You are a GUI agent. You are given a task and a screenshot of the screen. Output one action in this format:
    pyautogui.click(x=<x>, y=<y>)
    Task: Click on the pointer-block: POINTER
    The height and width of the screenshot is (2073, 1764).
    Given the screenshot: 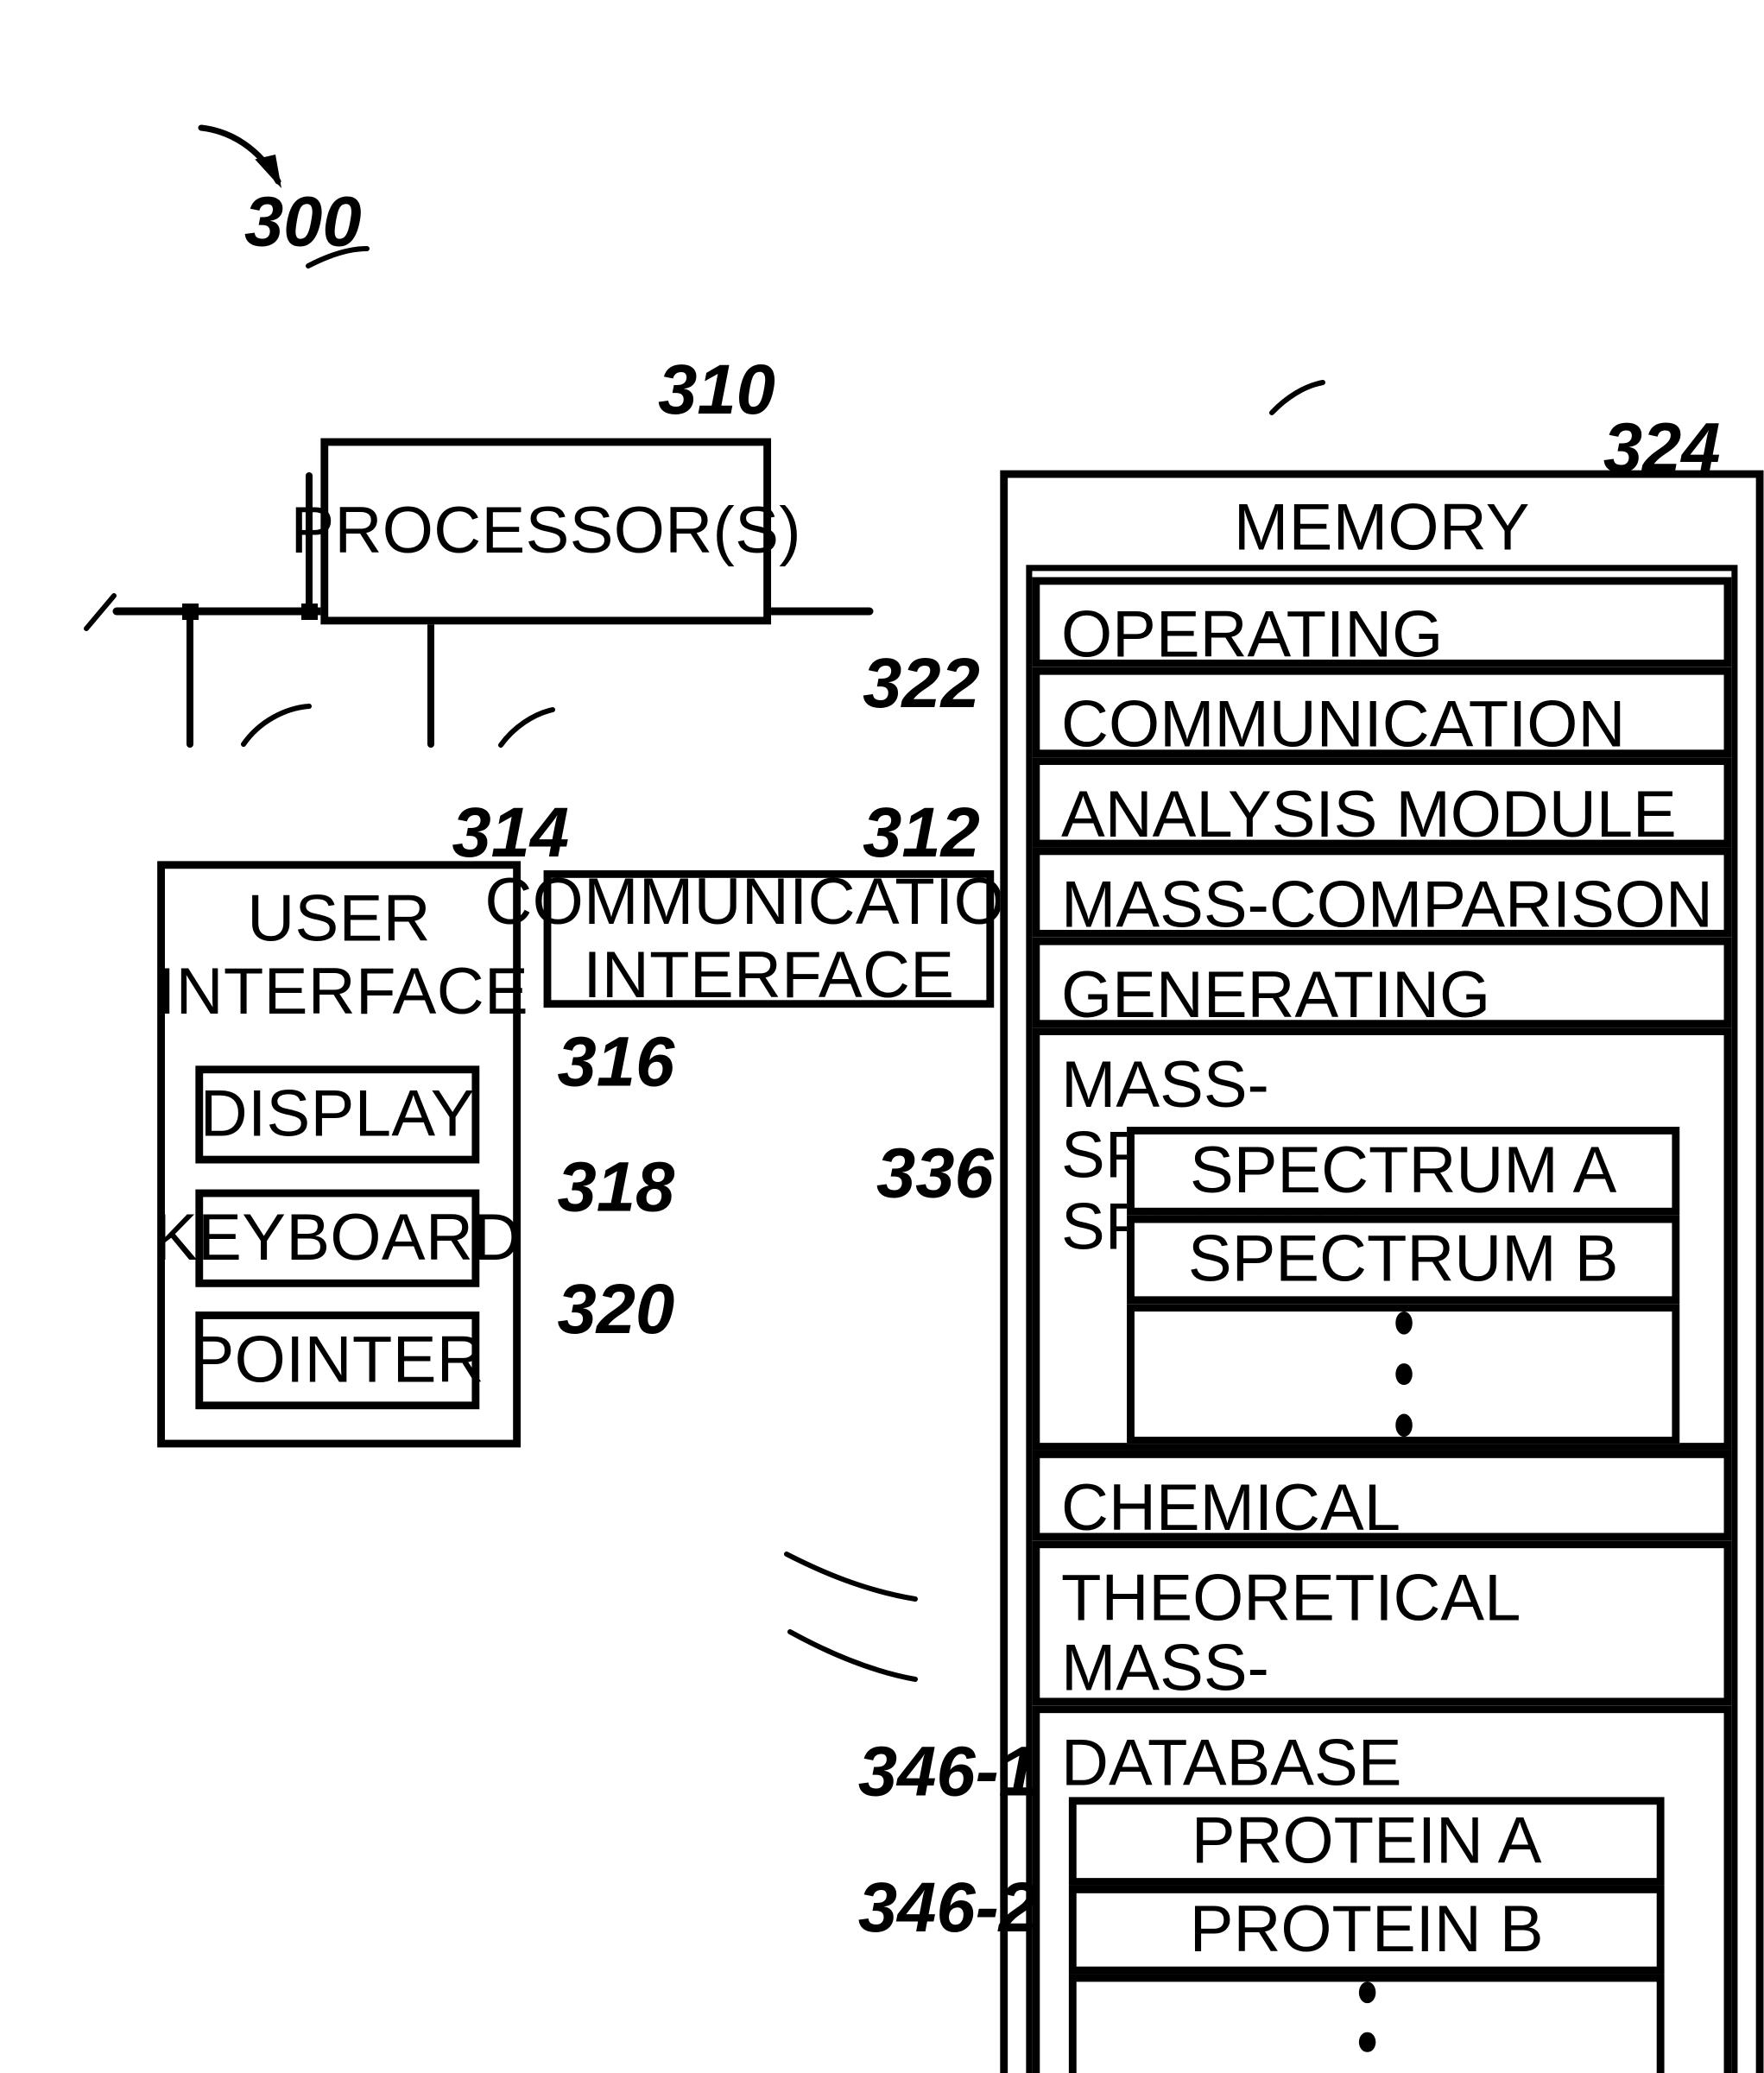 What is the action you would take?
    pyautogui.click(x=337, y=1360)
    